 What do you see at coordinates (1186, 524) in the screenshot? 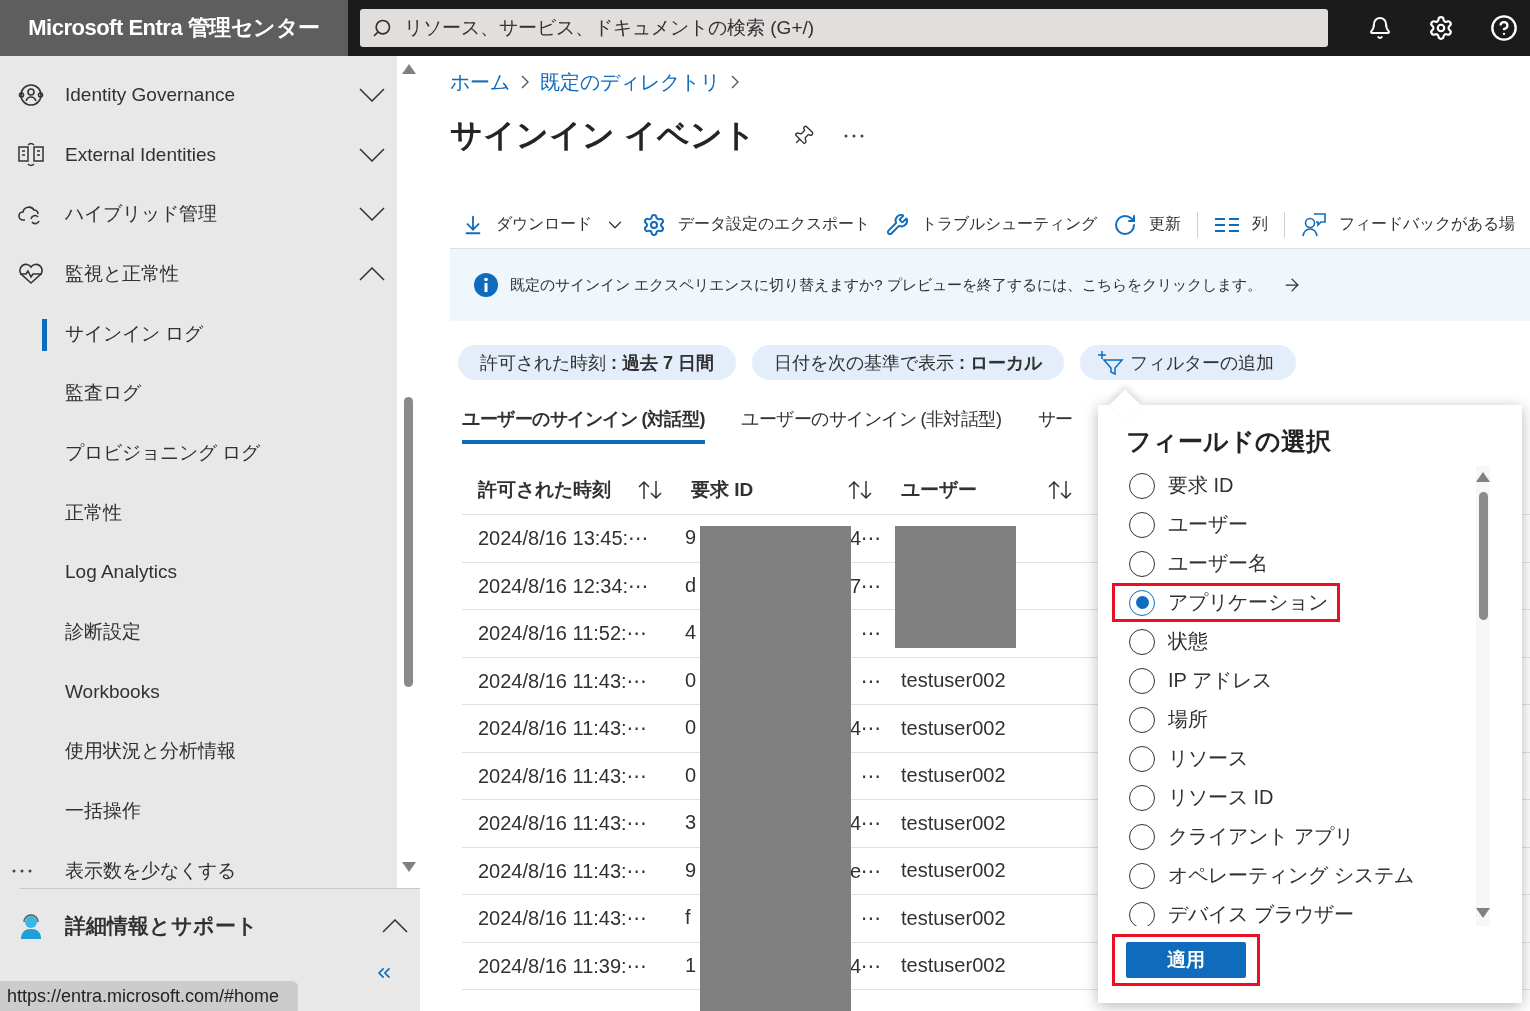
I see `radio-option: ユーザー` at bounding box center [1186, 524].